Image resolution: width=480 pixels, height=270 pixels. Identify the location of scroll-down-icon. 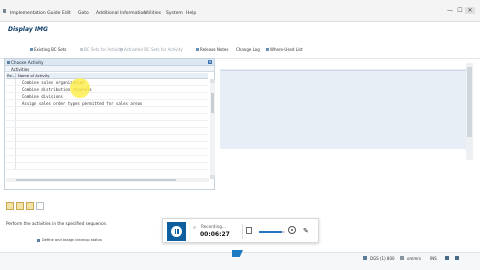
(212, 177).